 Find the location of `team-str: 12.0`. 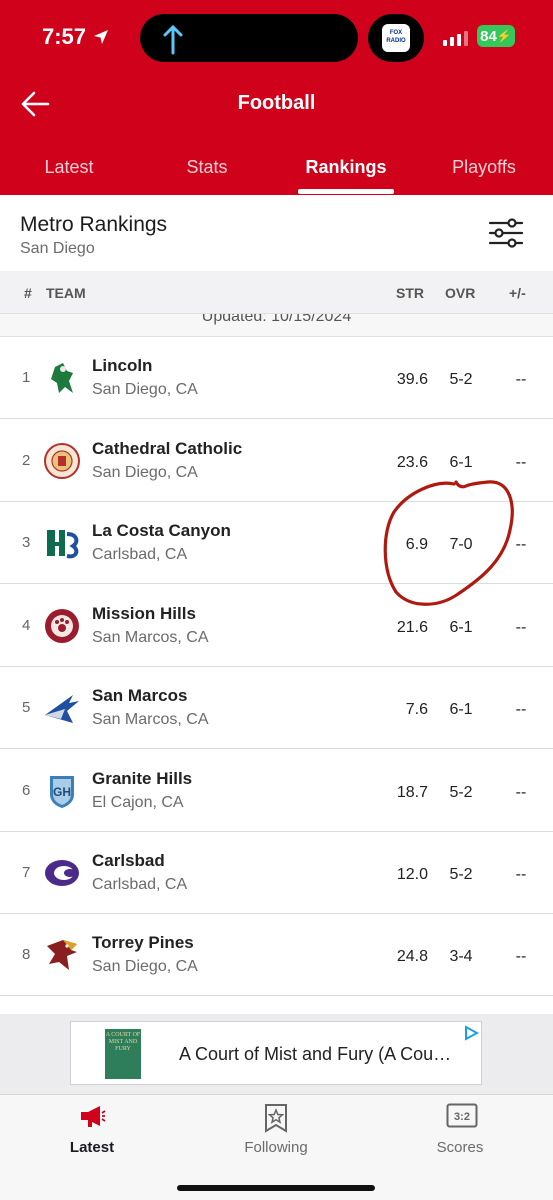

team-str: 12.0 is located at coordinates (412, 874).